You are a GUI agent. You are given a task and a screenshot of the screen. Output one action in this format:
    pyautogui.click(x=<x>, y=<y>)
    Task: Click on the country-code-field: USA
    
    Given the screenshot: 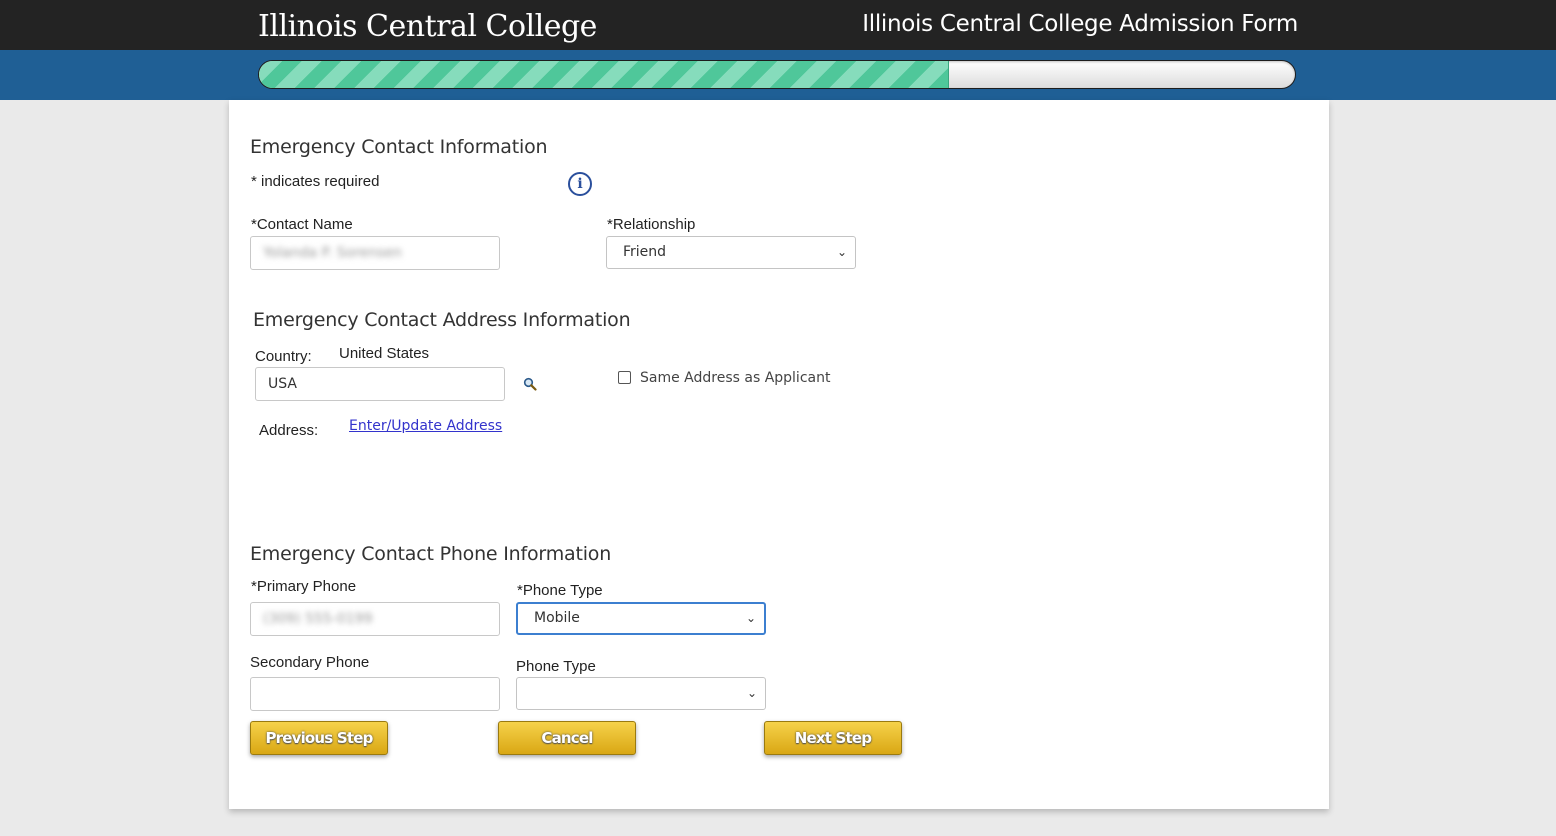 What is the action you would take?
    pyautogui.click(x=380, y=384)
    